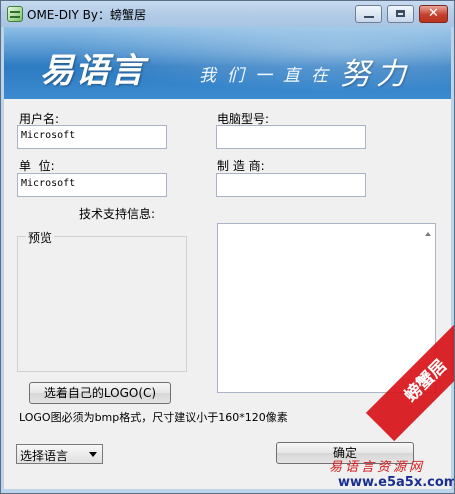 The width and height of the screenshot is (455, 494). Describe the element at coordinates (269, 76) in the screenshot. I see `banner-slogan: 我们一直在` at that location.